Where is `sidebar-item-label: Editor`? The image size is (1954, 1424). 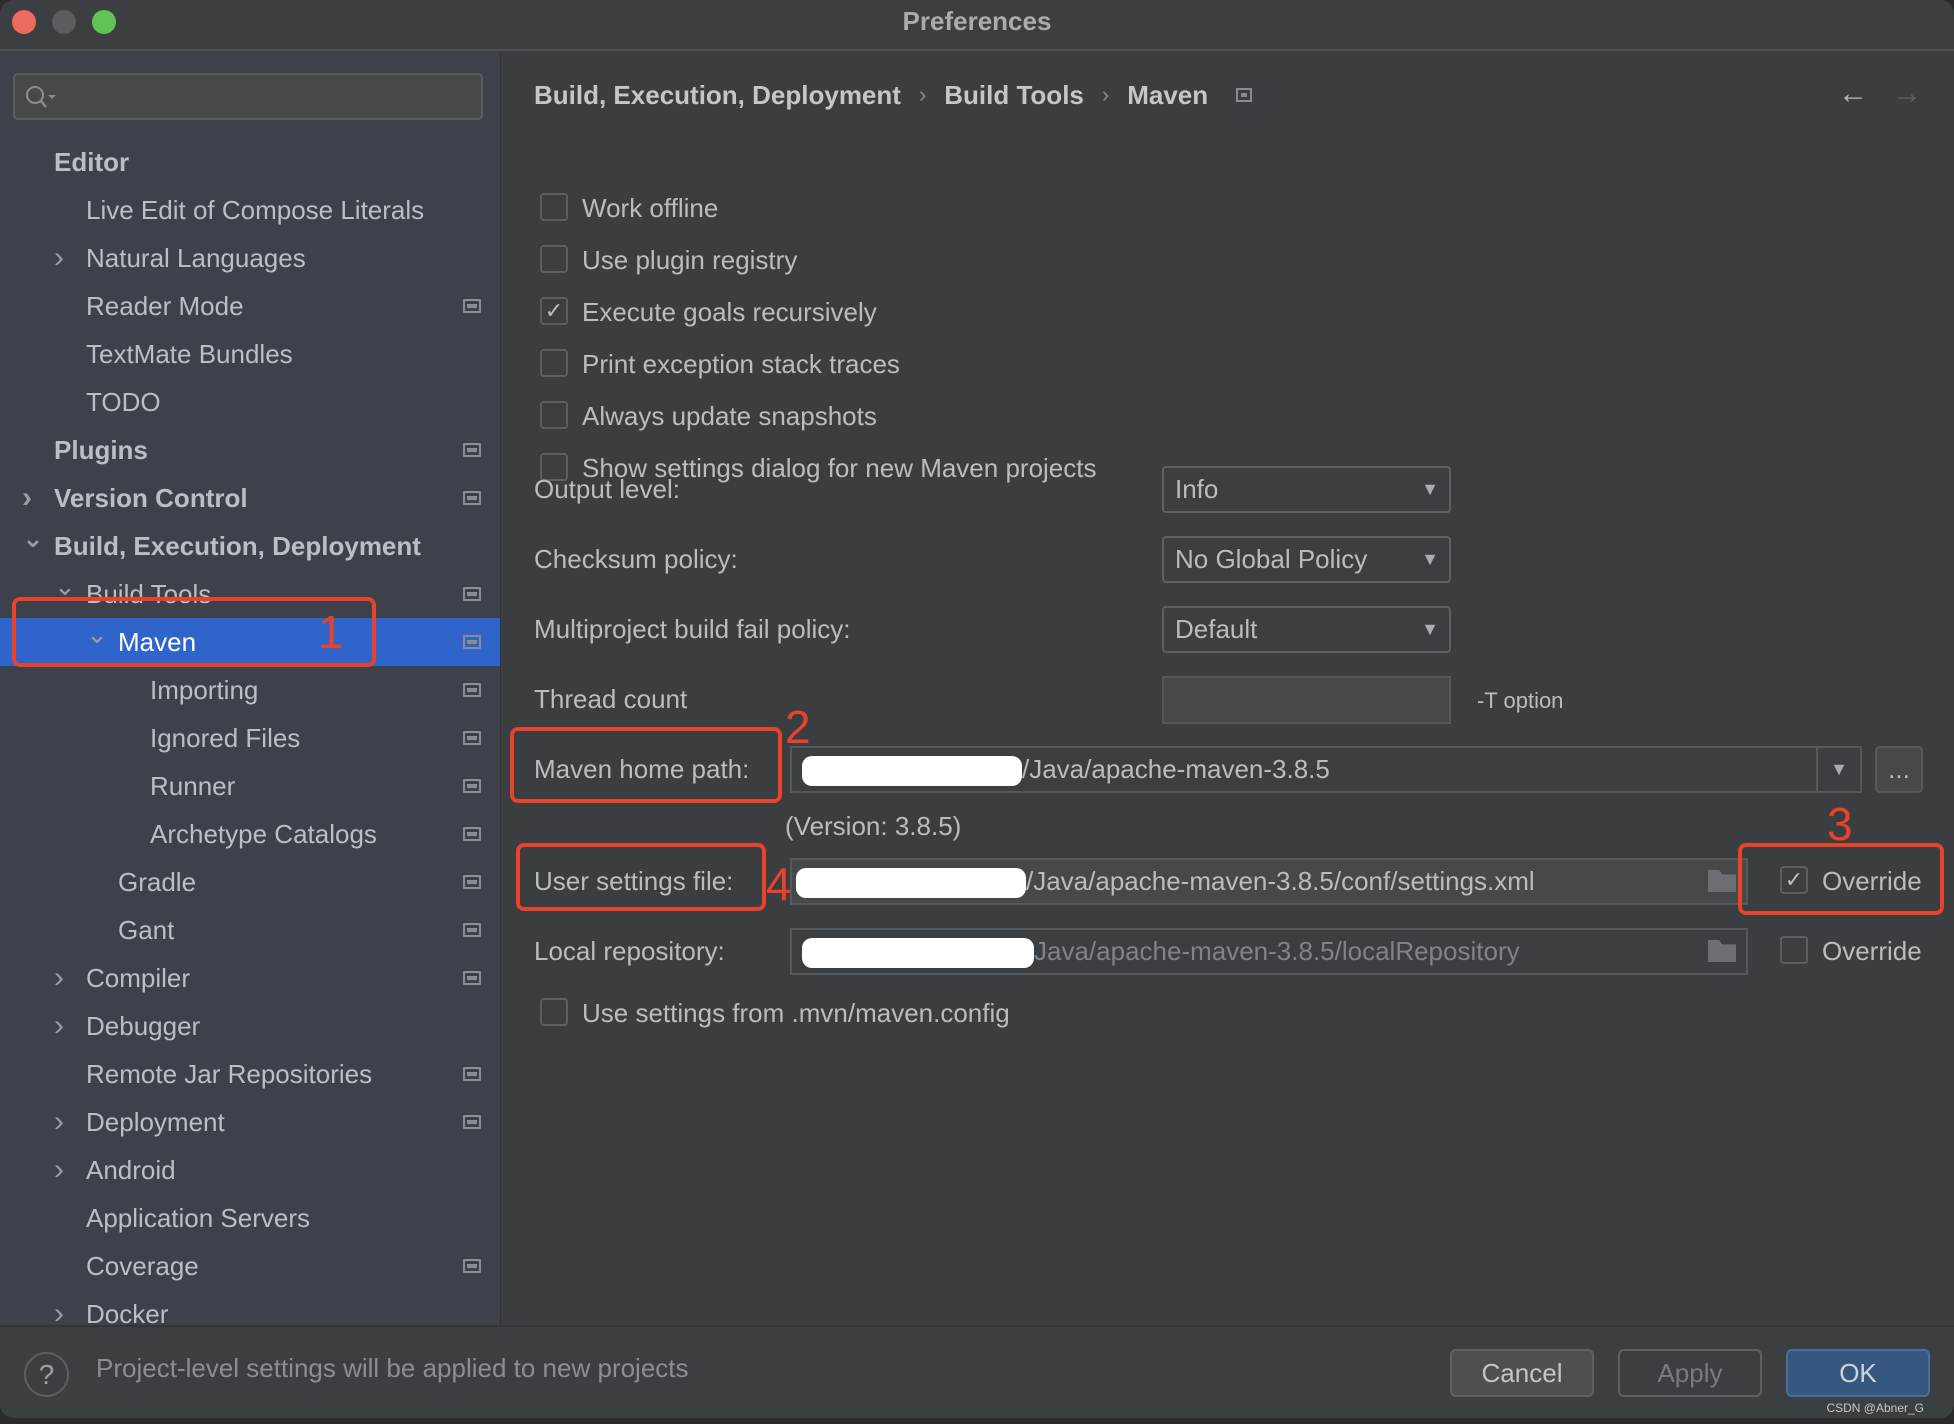
sidebar-item-label: Editor is located at coordinates (92, 162).